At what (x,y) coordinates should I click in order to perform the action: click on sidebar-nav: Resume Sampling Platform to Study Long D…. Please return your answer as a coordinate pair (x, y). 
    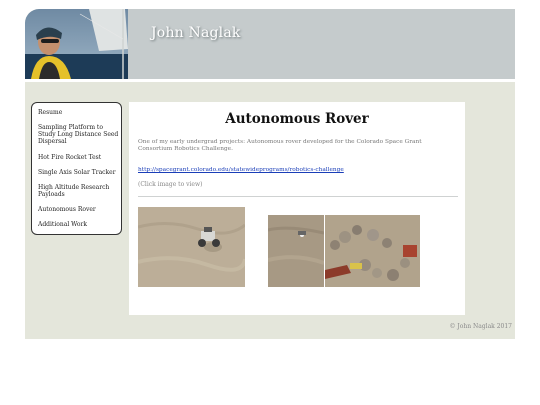
    Looking at the image, I should click on (76, 168).